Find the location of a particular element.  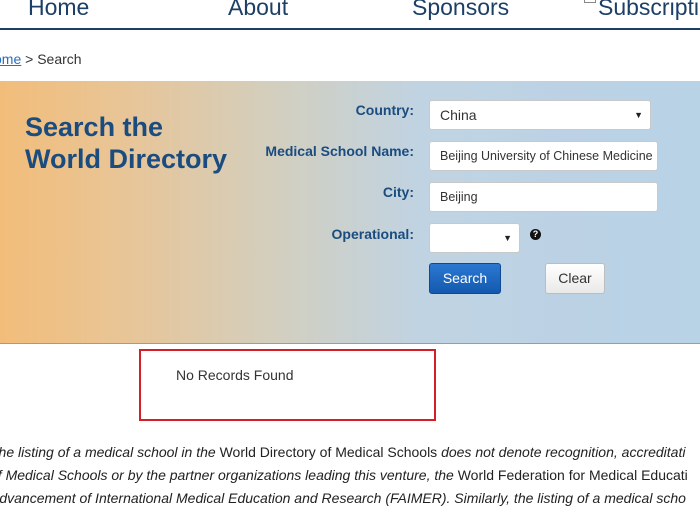

breadcrumb: ome > Search is located at coordinates (41, 59).